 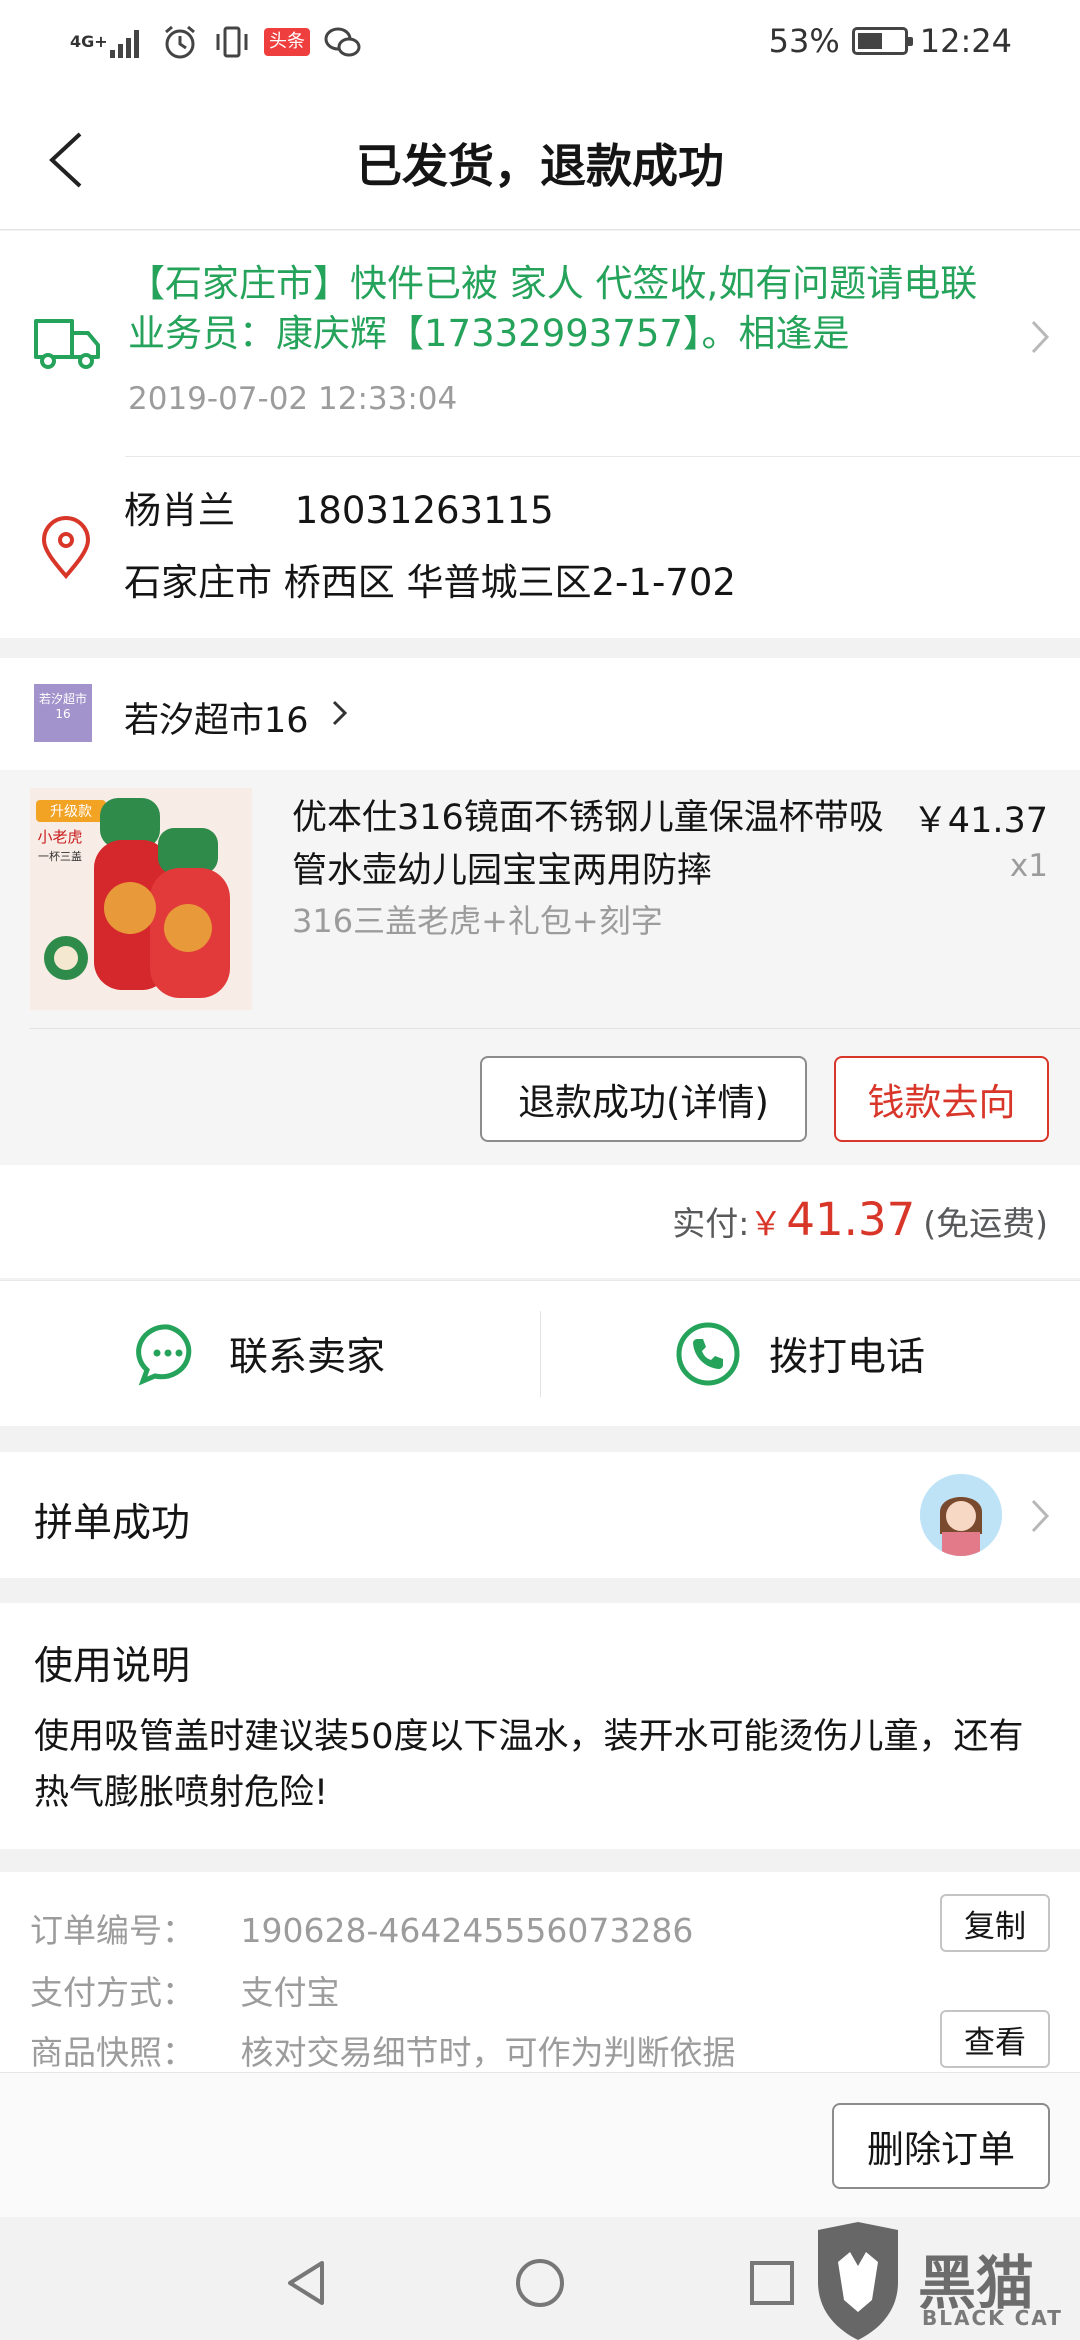 What do you see at coordinates (307, 1357) in the screenshot?
I see `contact-seller-label: 联系卖家` at bounding box center [307, 1357].